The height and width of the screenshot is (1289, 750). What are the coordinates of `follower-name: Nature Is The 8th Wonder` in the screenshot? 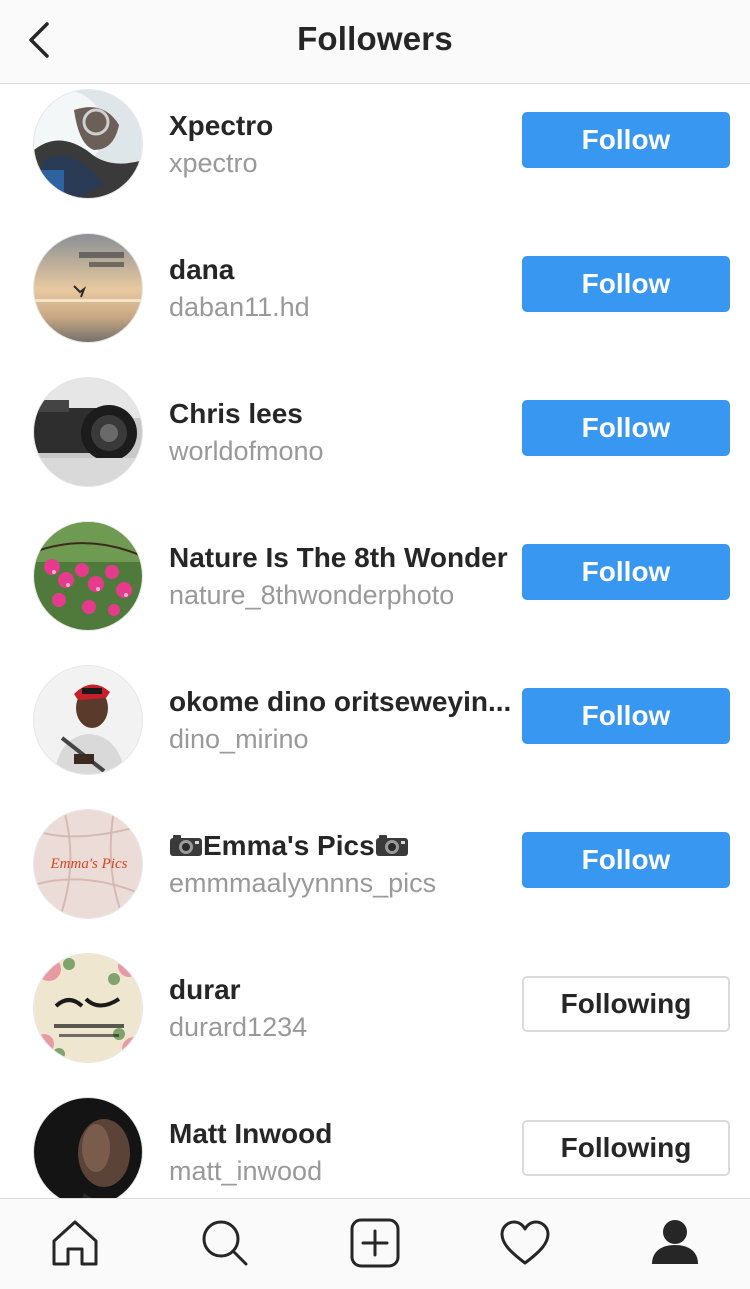 It's located at (341, 558).